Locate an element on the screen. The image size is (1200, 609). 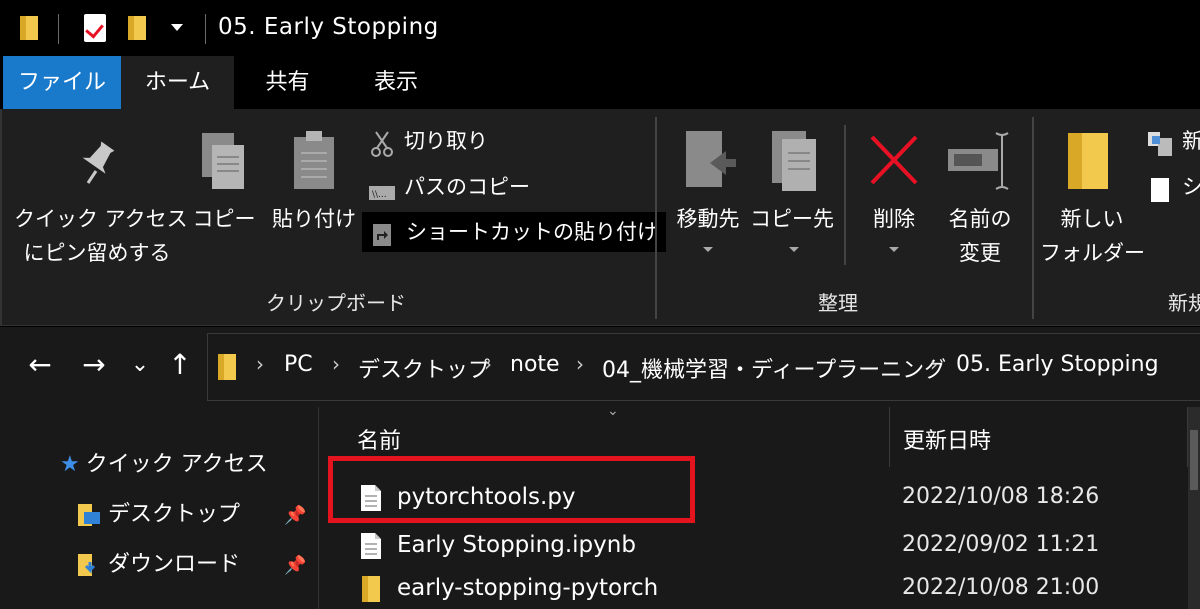
copy-to-icon is located at coordinates (794, 161).